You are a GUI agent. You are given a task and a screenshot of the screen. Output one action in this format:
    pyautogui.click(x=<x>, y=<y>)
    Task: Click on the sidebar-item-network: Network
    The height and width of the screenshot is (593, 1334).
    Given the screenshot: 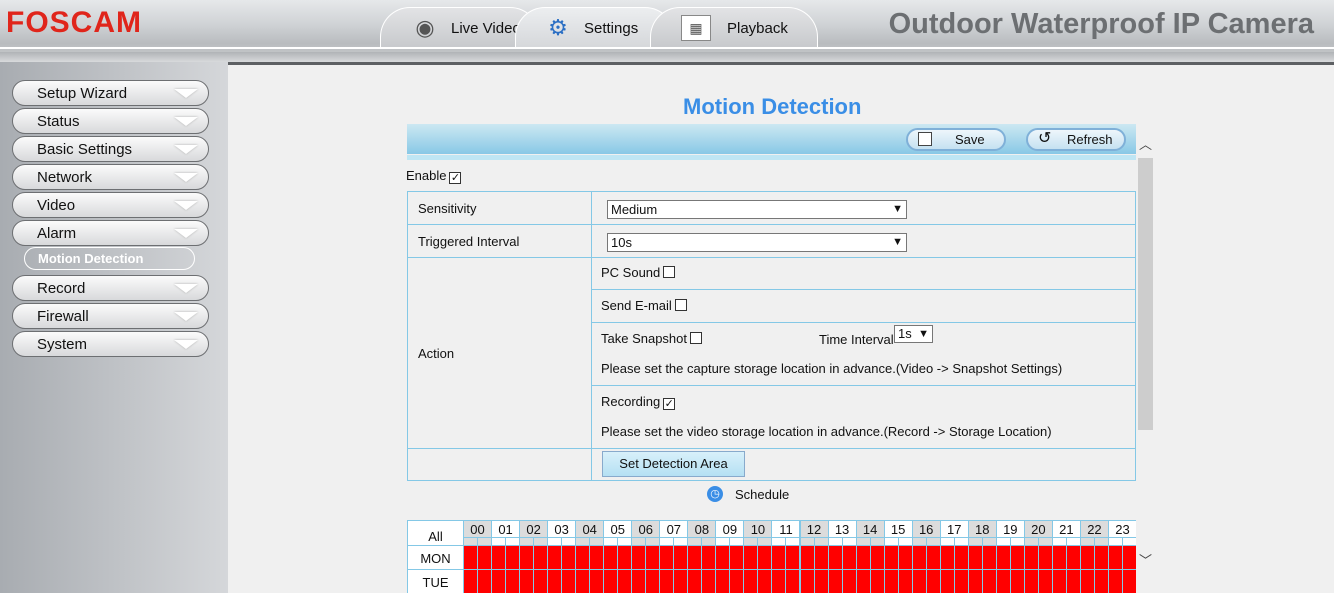 What is the action you would take?
    pyautogui.click(x=110, y=177)
    